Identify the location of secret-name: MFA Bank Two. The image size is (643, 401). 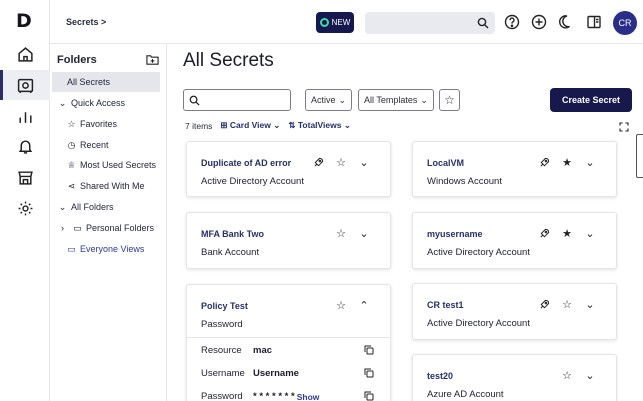
(232, 234).